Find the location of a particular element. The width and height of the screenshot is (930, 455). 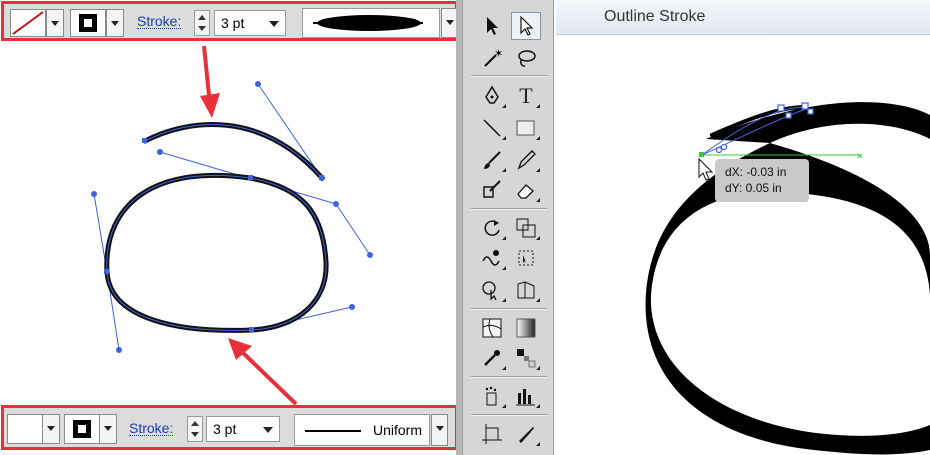

uniform-width-profile: Uniform is located at coordinates (362, 430).